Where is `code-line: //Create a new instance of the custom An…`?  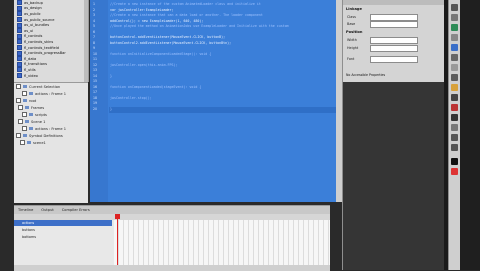 code-line: //Create a new instance of the custom An… is located at coordinates (185, 4).